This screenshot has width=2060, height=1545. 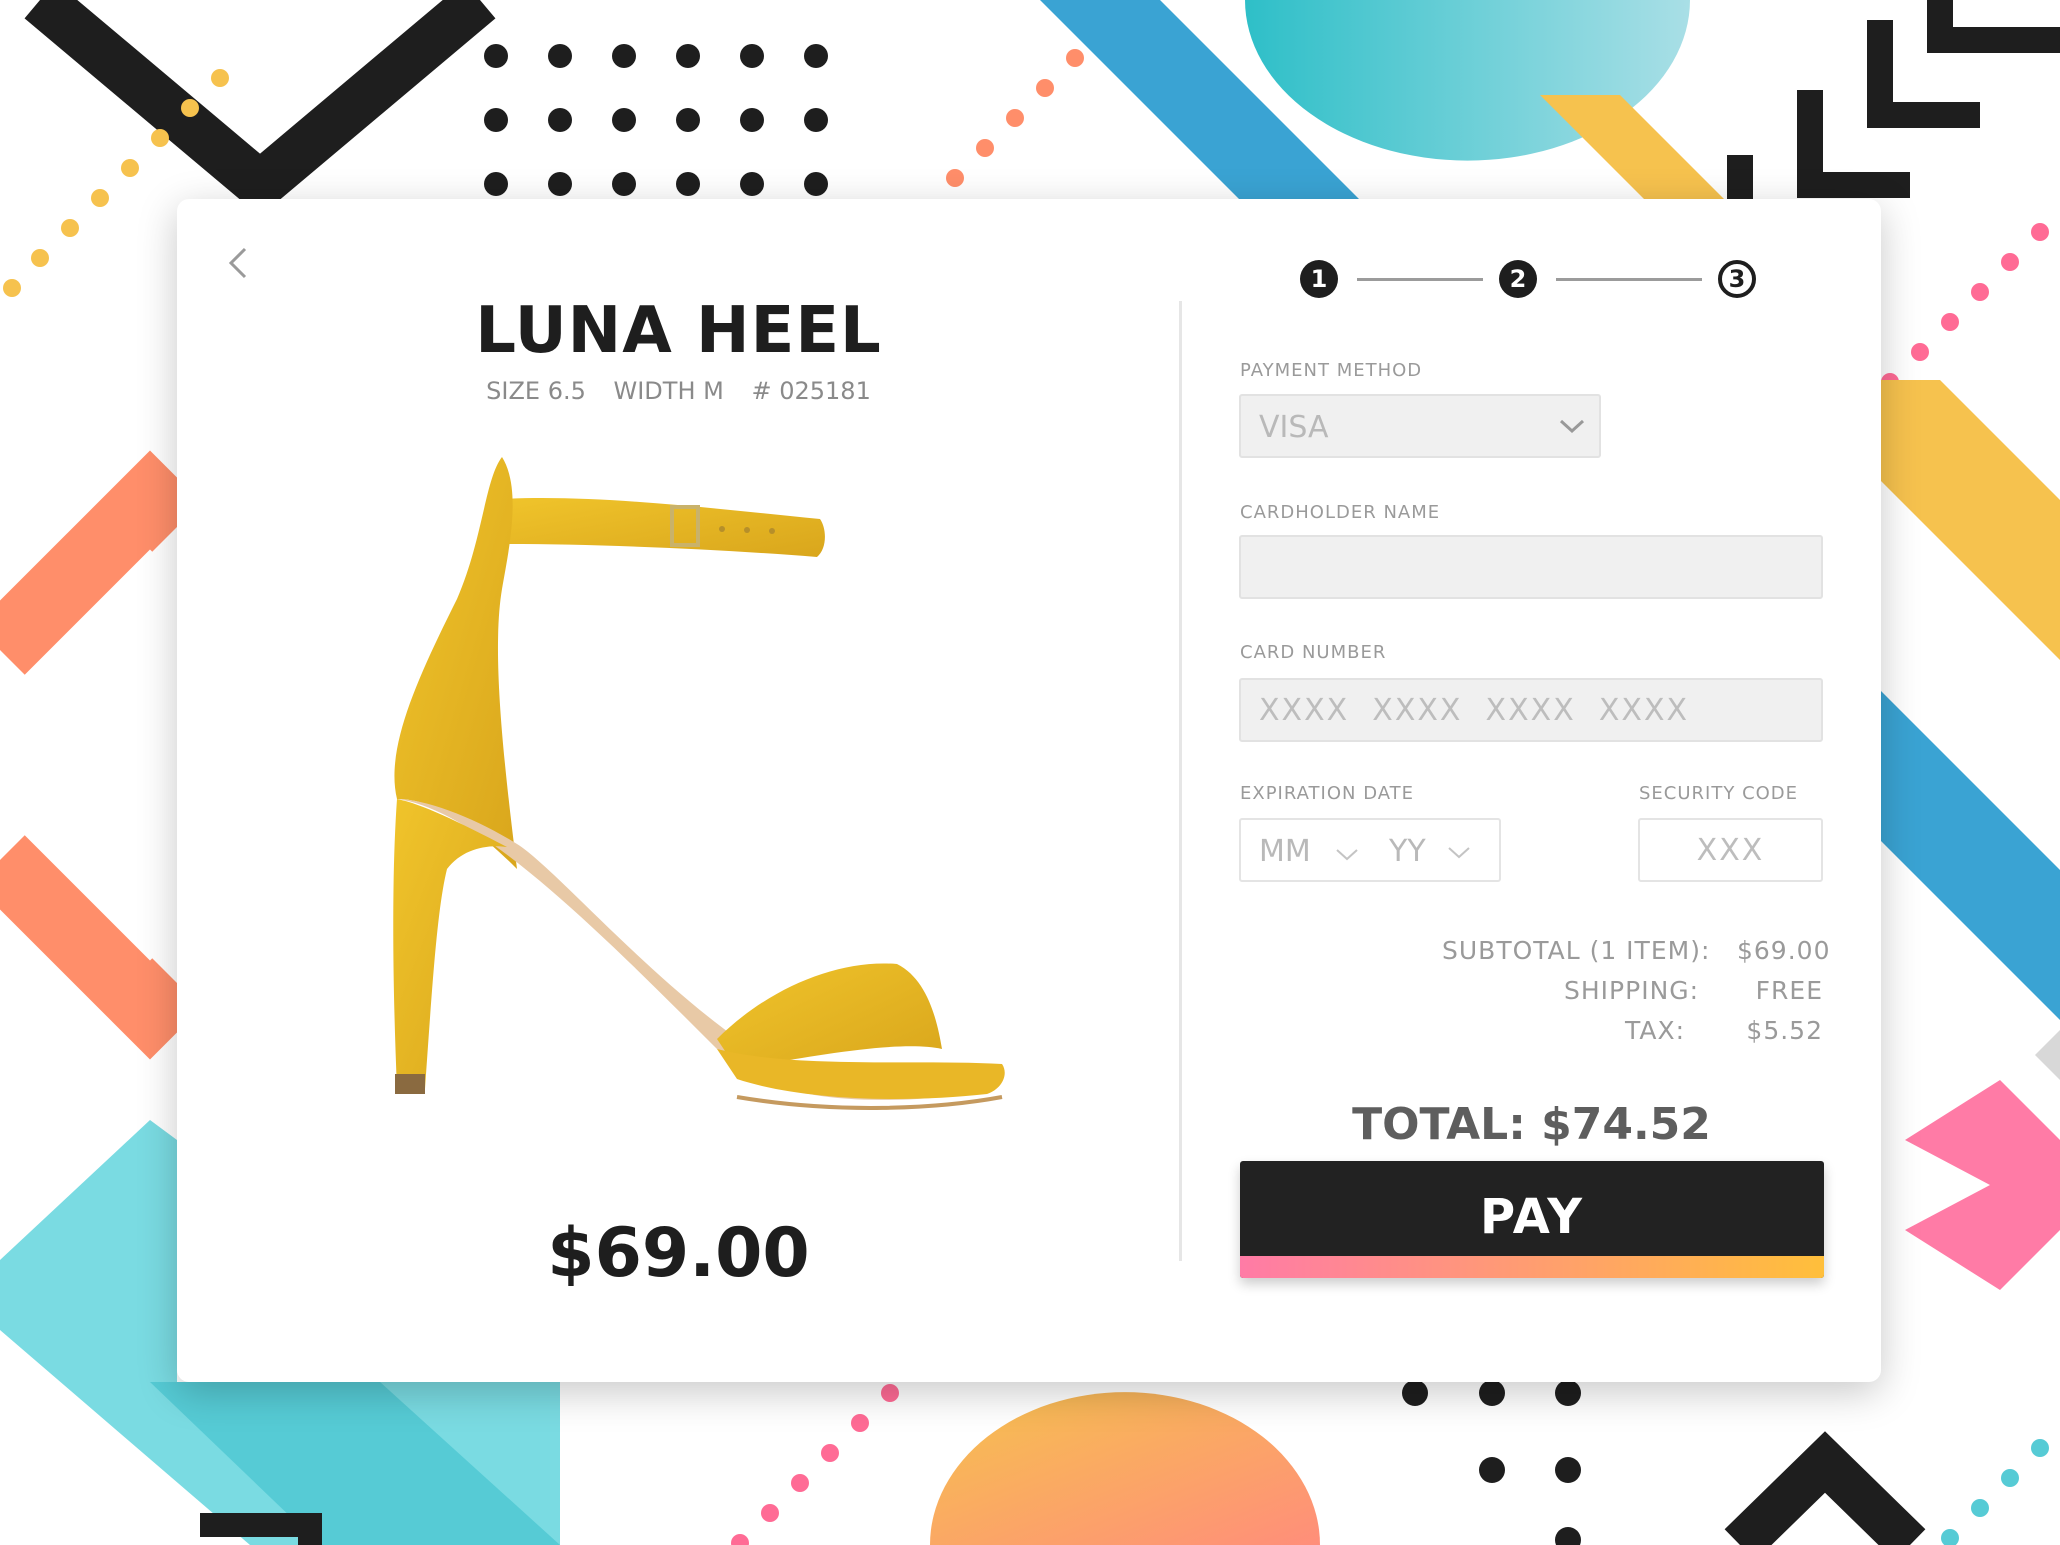 I want to click on back-arrow-icon, so click(x=239, y=263).